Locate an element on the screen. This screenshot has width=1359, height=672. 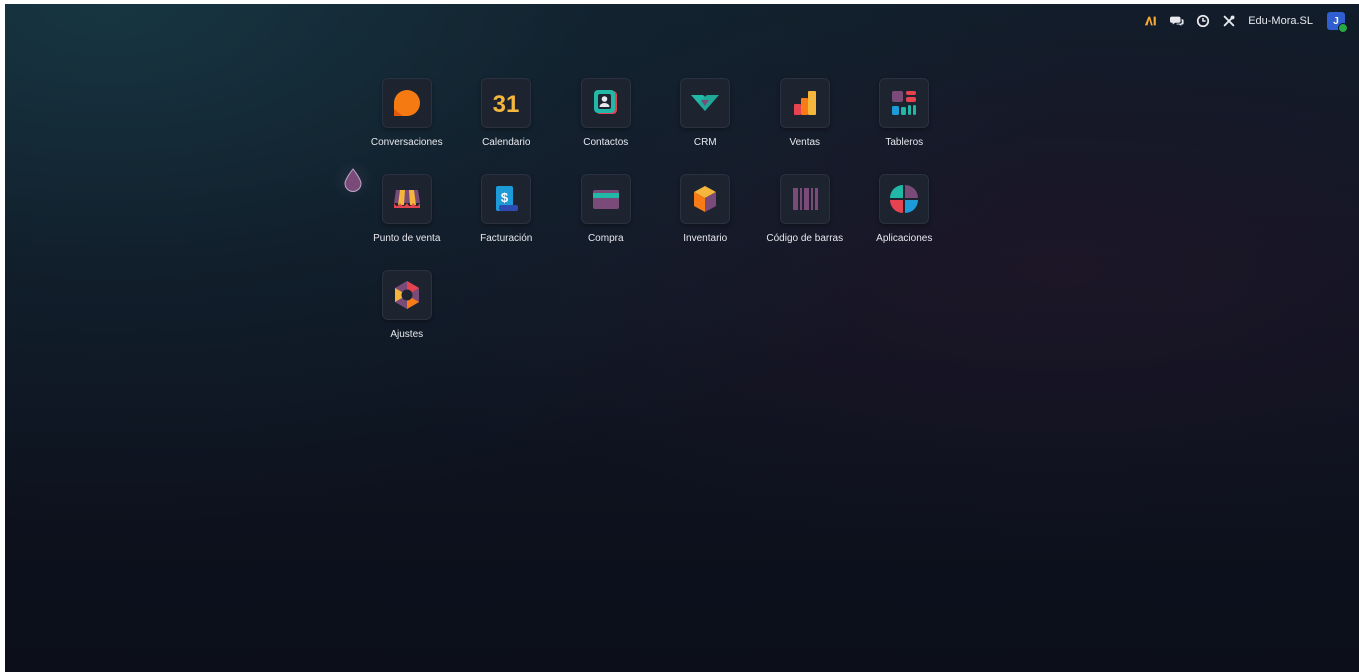
chat-icon is located at coordinates (1177, 21).